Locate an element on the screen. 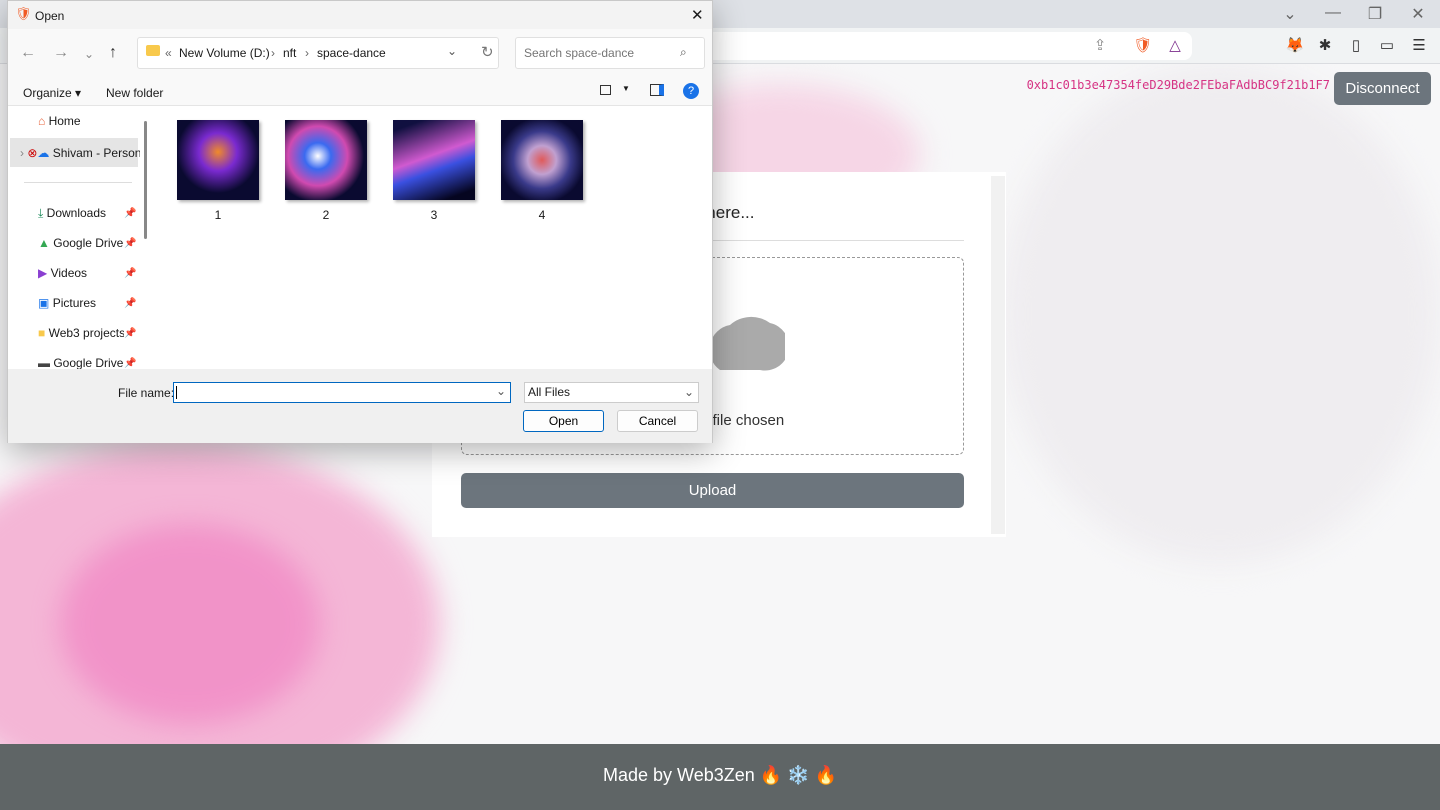  forward-icon: → is located at coordinates (61, 53).